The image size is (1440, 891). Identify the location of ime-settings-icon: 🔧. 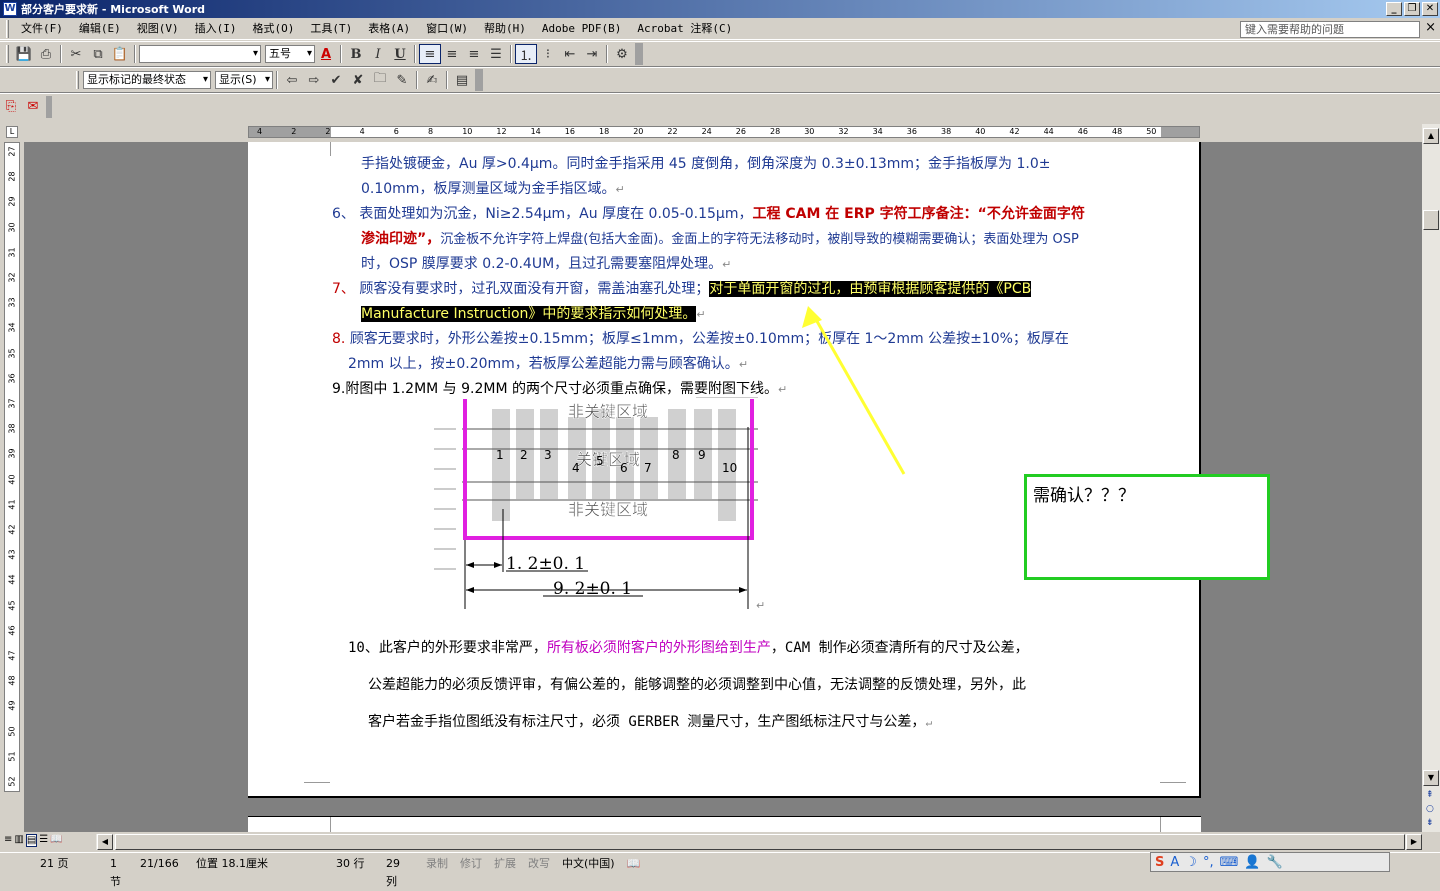
(1275, 862).